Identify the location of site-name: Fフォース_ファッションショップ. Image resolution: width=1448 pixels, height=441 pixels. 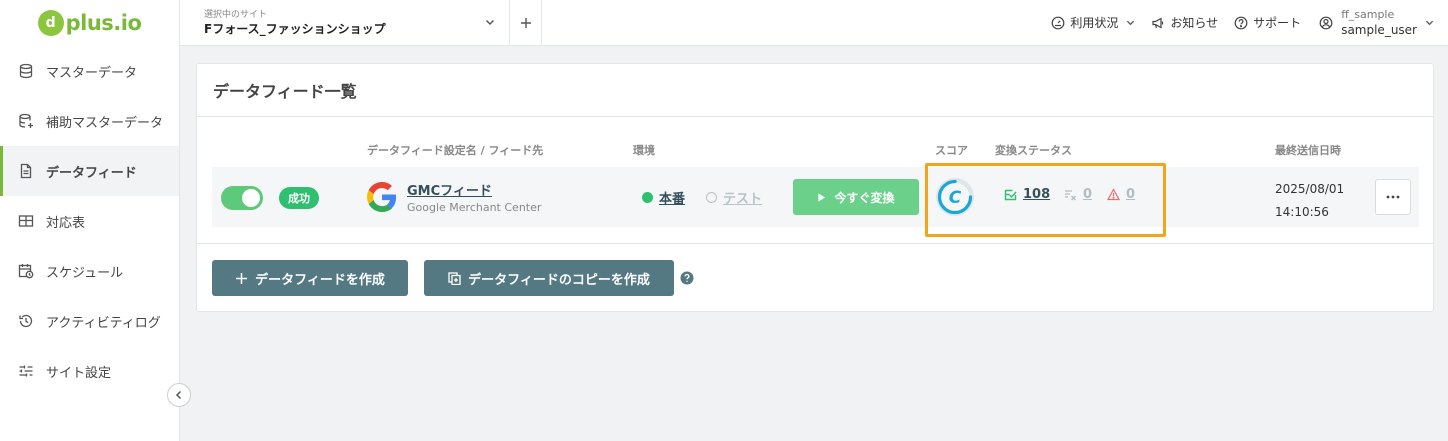
(295, 28).